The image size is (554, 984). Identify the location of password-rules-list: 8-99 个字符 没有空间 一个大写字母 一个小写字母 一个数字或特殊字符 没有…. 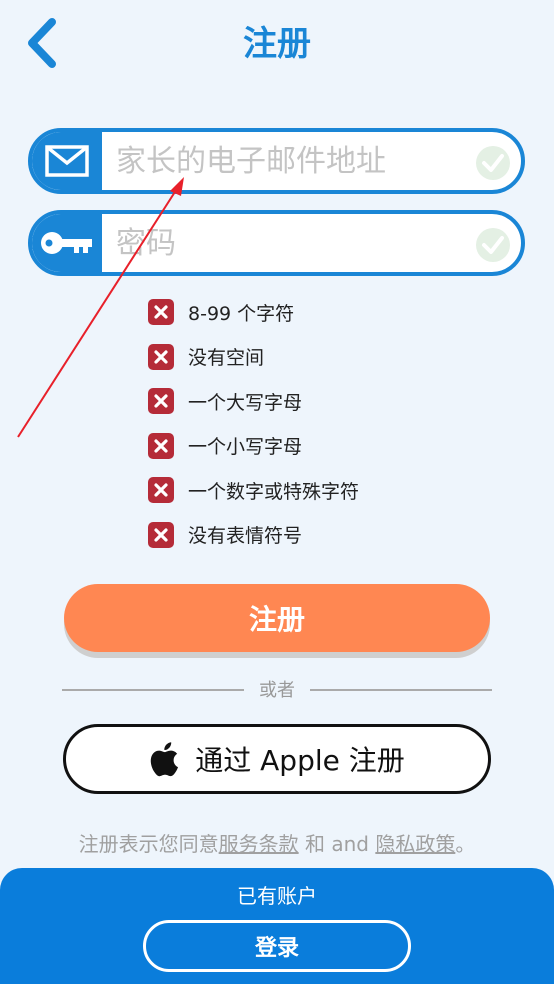
(253, 423).